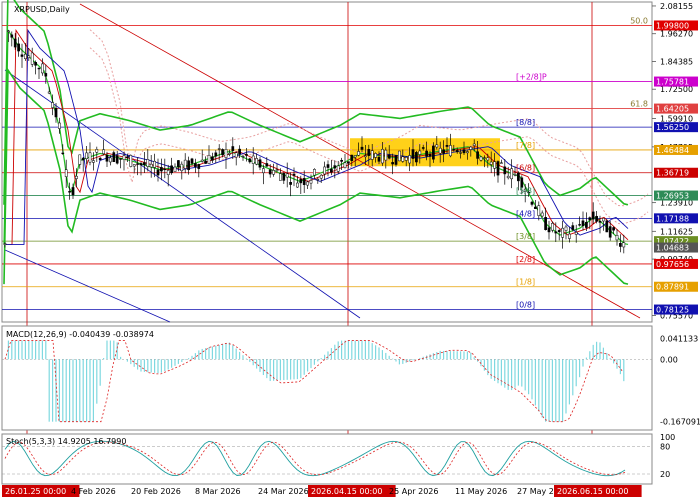 The width and height of the screenshot is (700, 500). What do you see at coordinates (672, 82) in the screenshot?
I see `level-tag-1: 1.75781` at bounding box center [672, 82].